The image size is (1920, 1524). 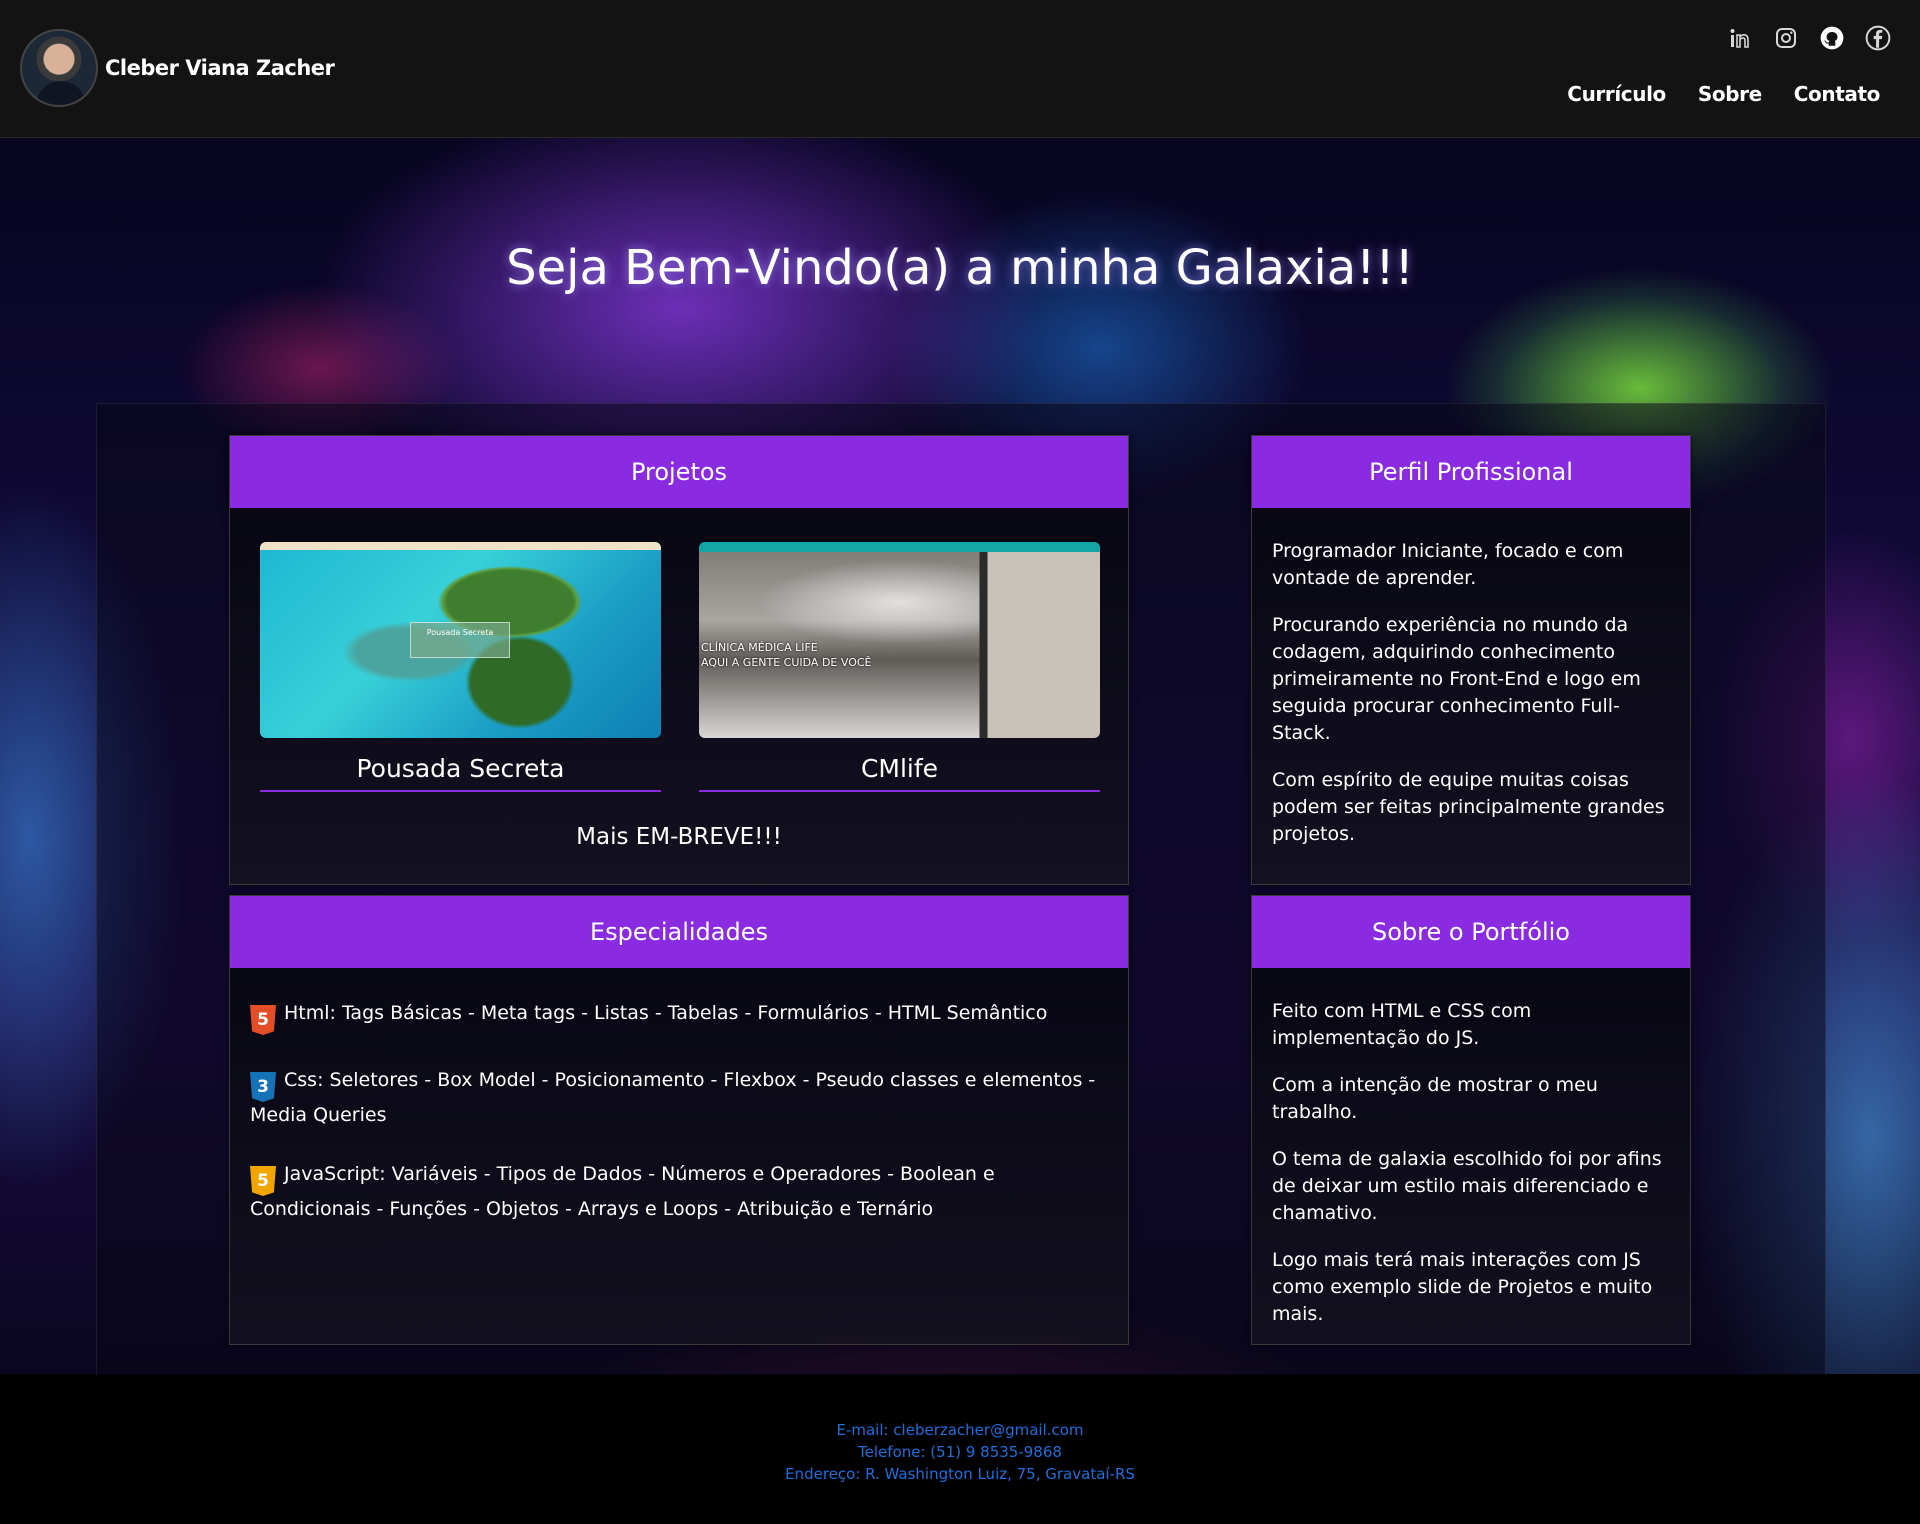 I want to click on site-owner-name: Cleber Viana Zacher, so click(x=220, y=68).